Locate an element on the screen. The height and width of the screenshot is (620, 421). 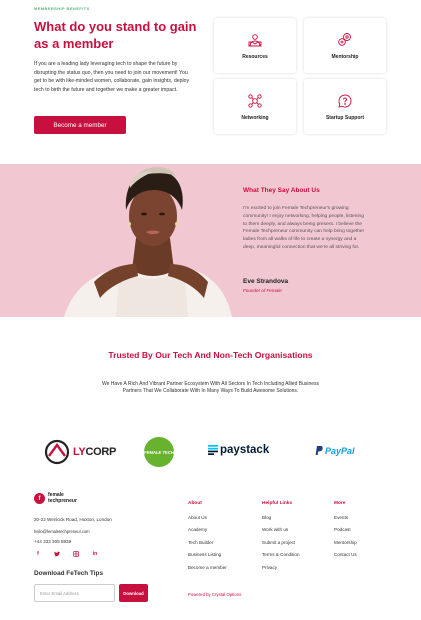
benefits-title: What do you stand to gain as a member is located at coordinates (115, 35).